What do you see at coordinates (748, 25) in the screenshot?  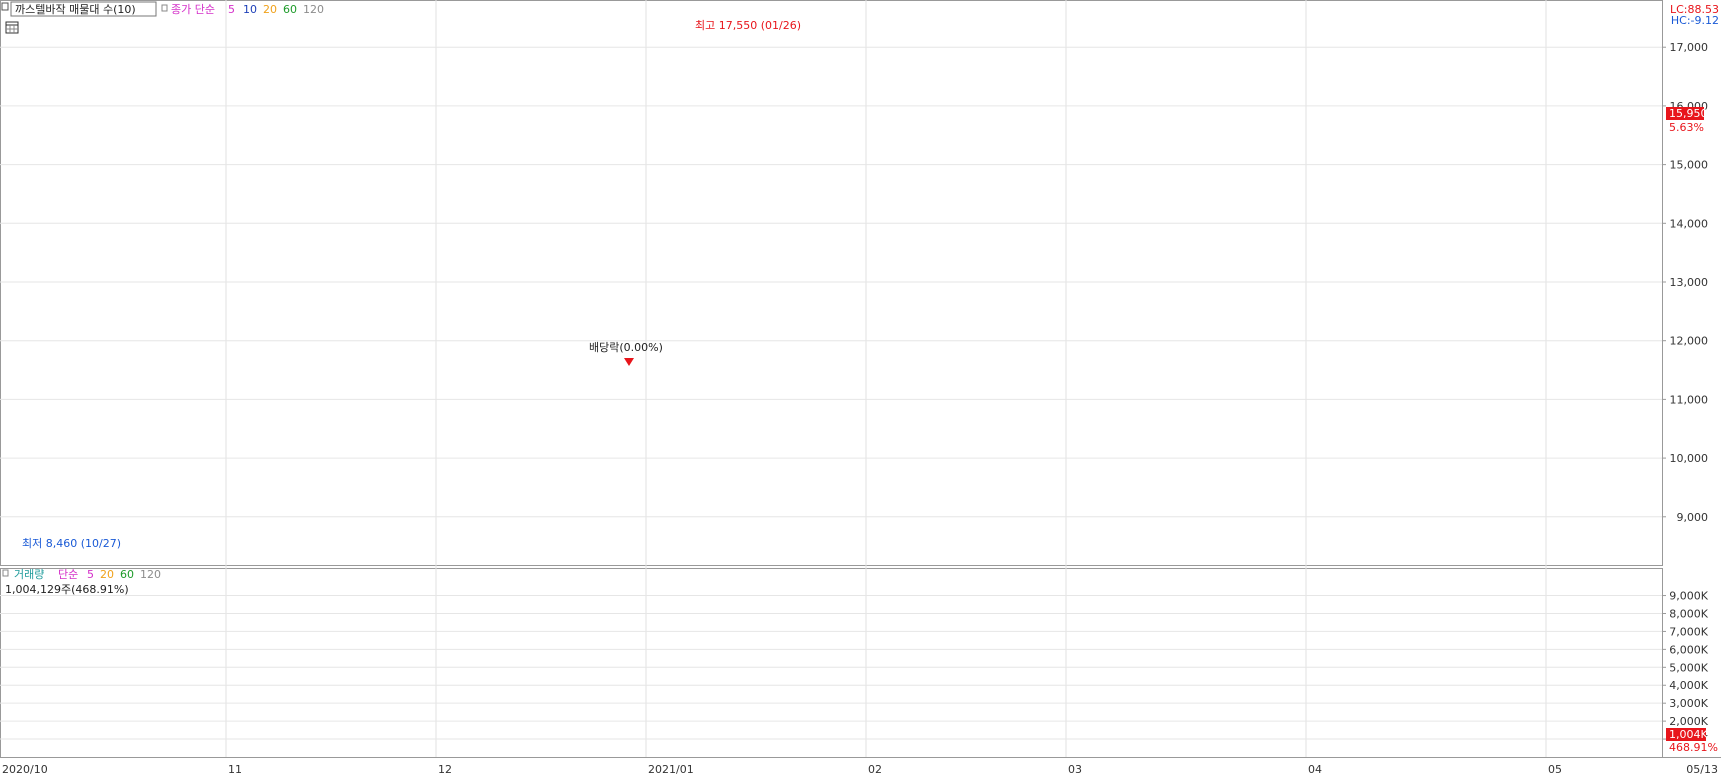 I see `high-annotation: 최고 17,550 (01/26)` at bounding box center [748, 25].